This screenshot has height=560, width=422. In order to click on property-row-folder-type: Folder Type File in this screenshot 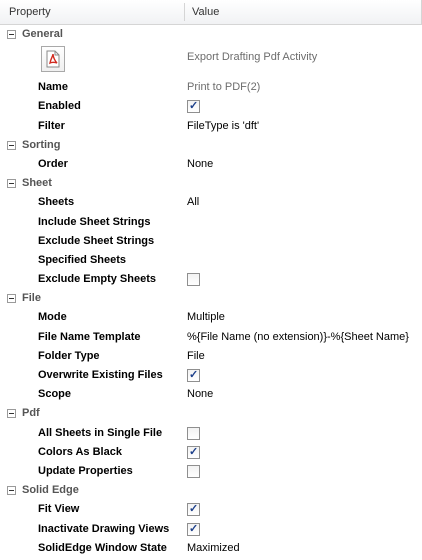, I will do `click(211, 356)`.